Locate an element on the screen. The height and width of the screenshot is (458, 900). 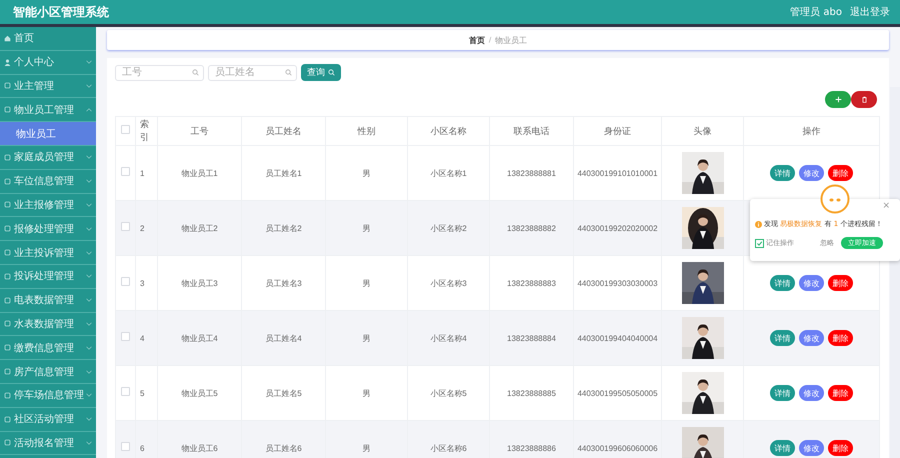
logout-link: 退出登录 is located at coordinates (870, 12).